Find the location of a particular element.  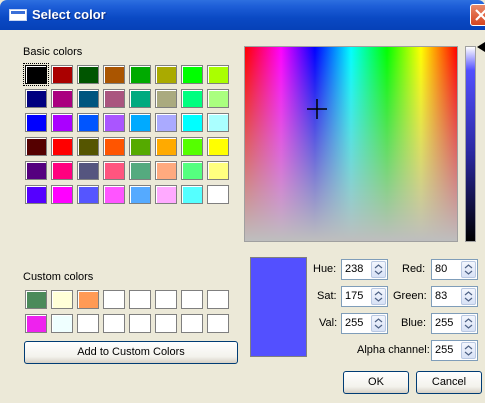

luminance-slider is located at coordinates (470, 144).